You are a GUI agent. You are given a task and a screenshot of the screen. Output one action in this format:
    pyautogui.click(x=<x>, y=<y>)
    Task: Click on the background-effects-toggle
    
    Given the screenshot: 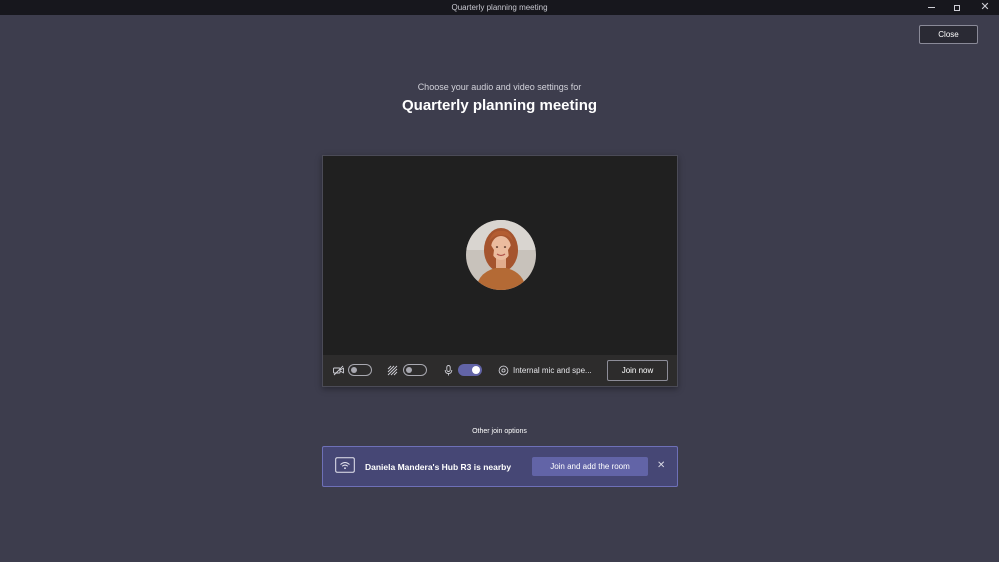 What is the action you would take?
    pyautogui.click(x=415, y=370)
    